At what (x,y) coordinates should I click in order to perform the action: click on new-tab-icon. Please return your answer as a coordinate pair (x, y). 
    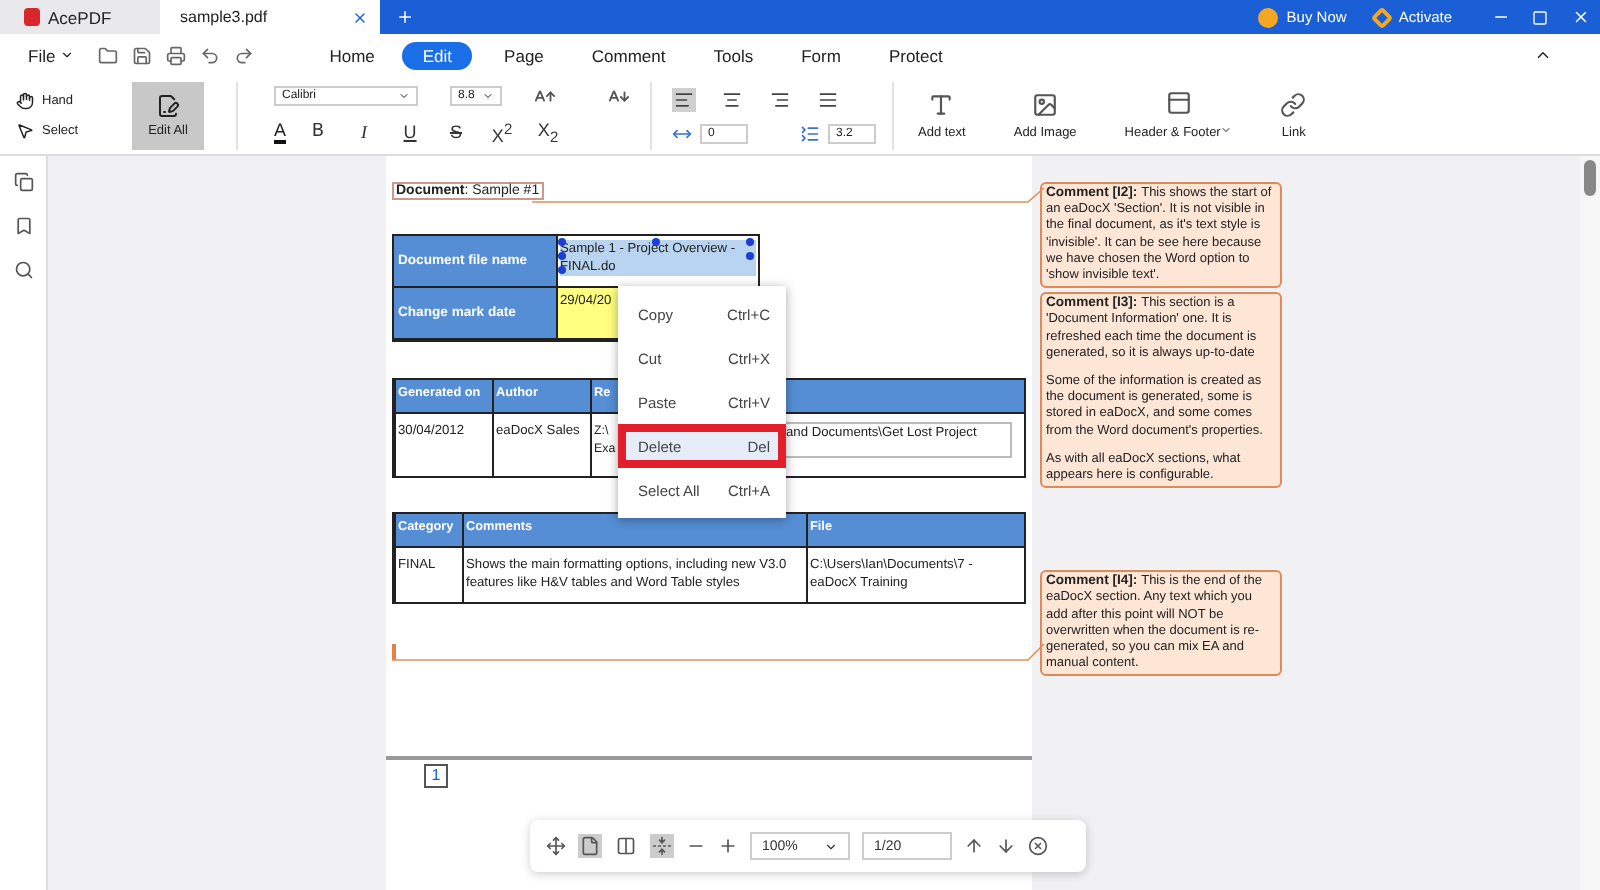
    Looking at the image, I should click on (405, 17).